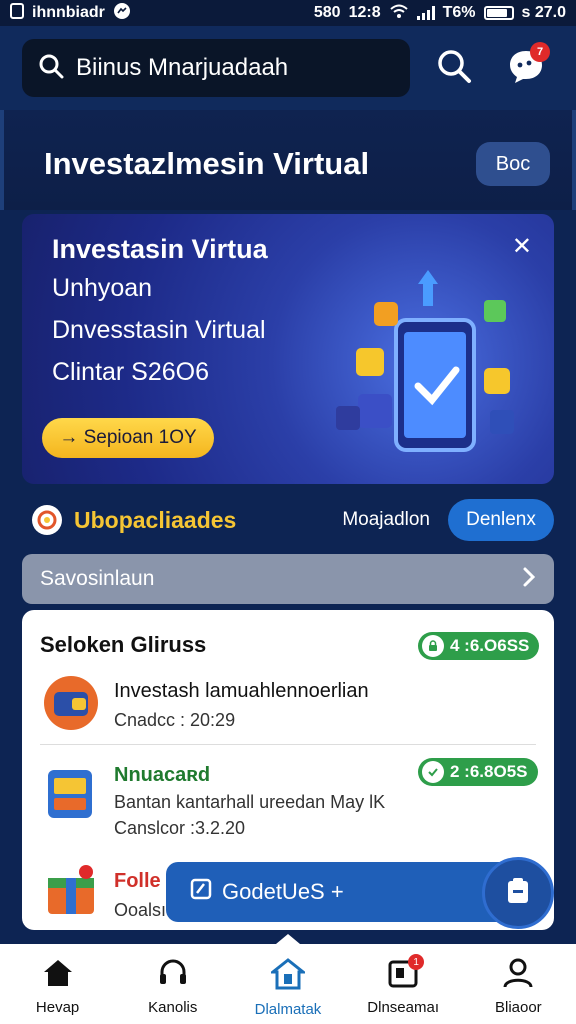 This screenshot has width=576, height=1024. Describe the element at coordinates (58, 975) in the screenshot. I see `home-icon` at that location.